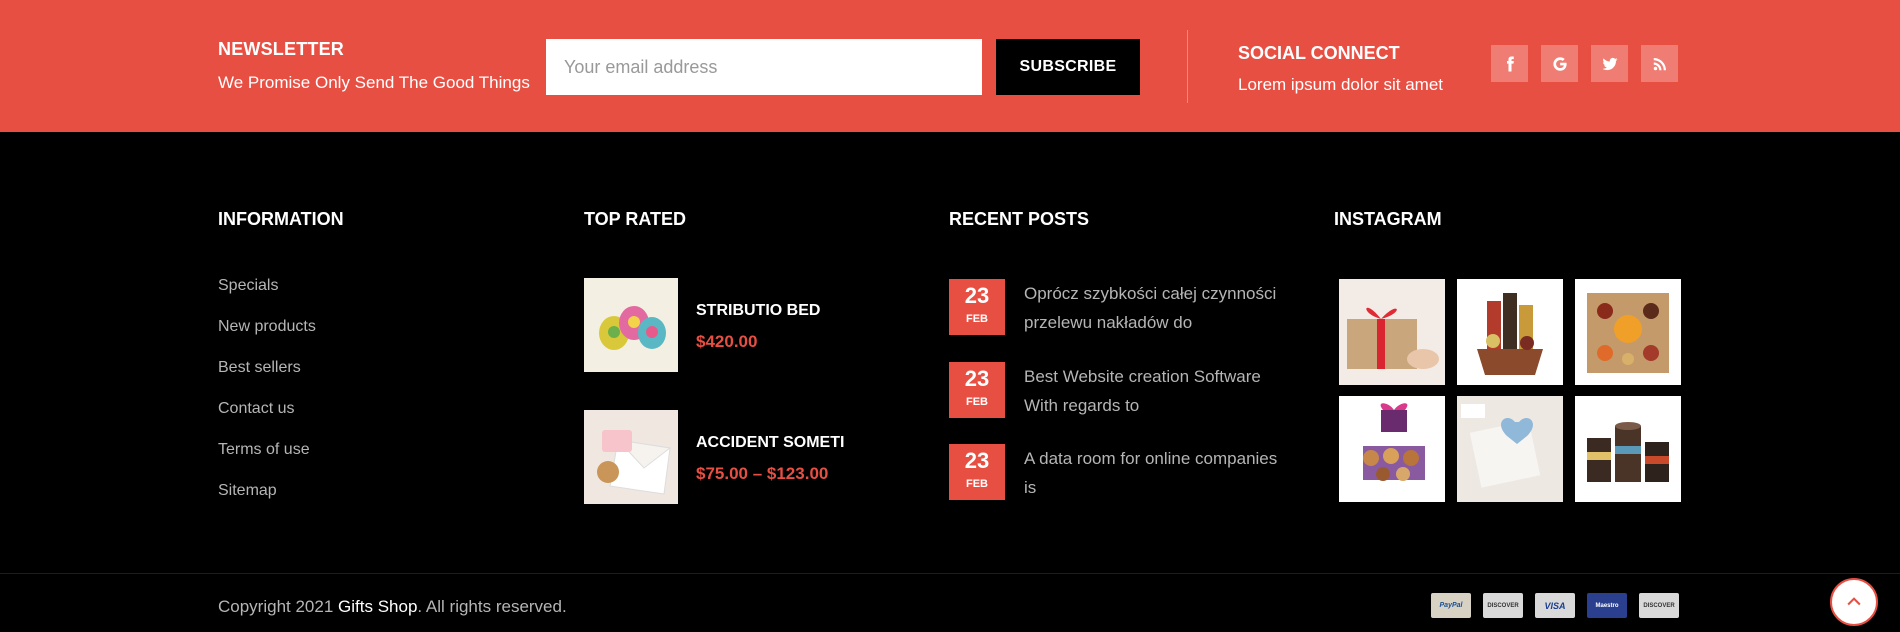  Describe the element at coordinates (1607, 605) in the screenshot. I see `maestro-icon: Maestro` at that location.